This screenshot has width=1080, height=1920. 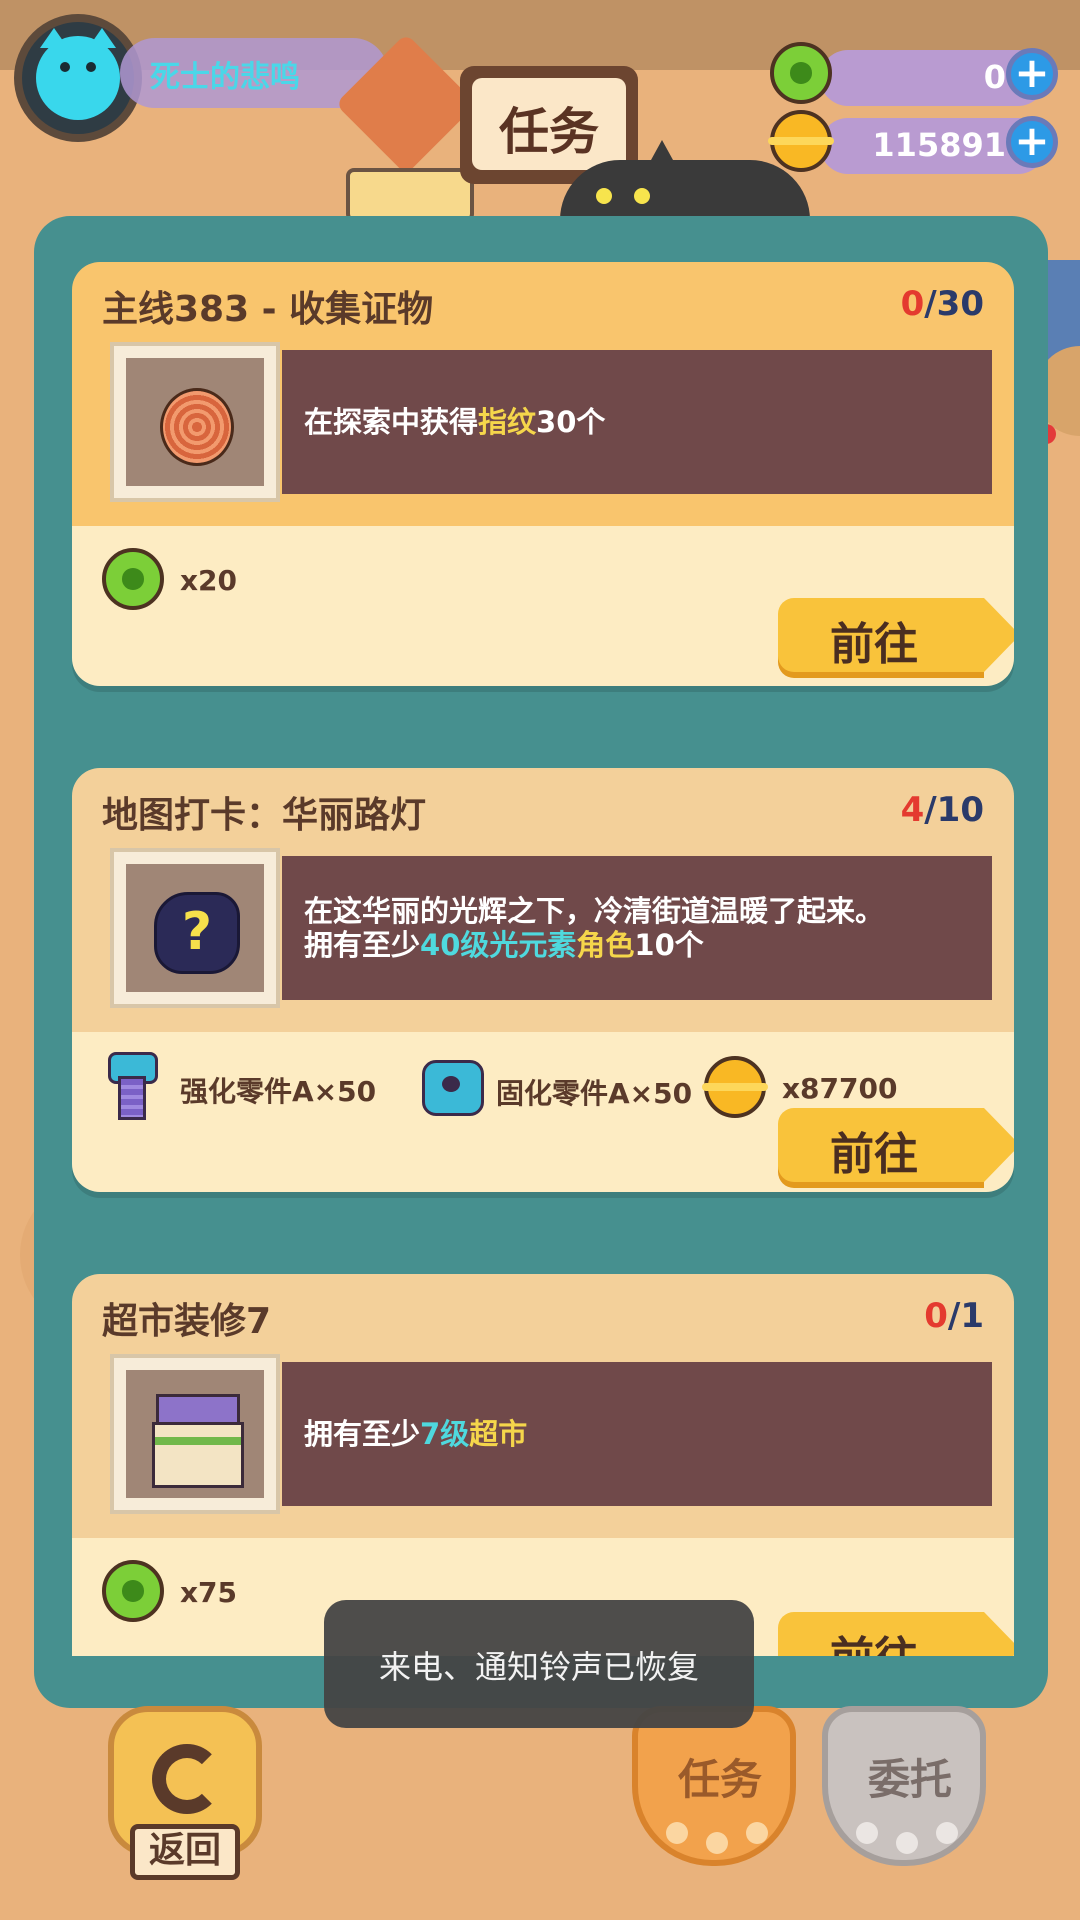 What do you see at coordinates (637, 1434) in the screenshot?
I see `task-description: 拥有至少7级超市` at bounding box center [637, 1434].